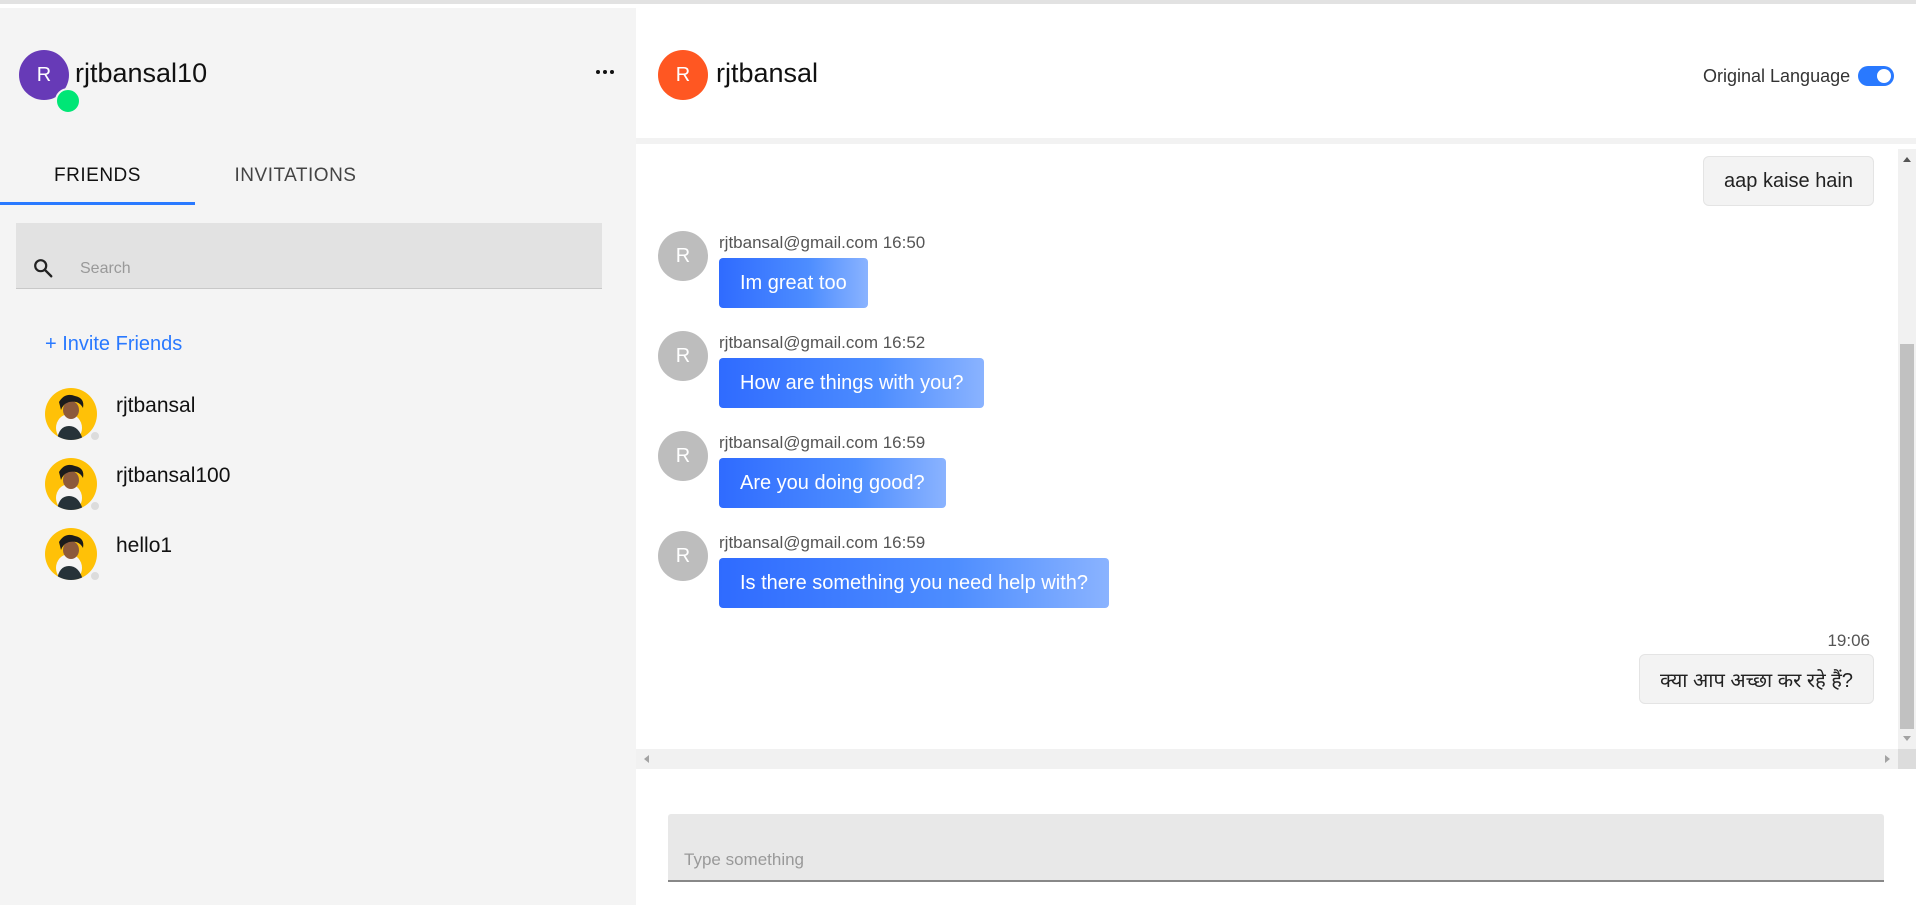 The image size is (1916, 905). I want to click on friend-name: rjtbansal100, so click(173, 475).